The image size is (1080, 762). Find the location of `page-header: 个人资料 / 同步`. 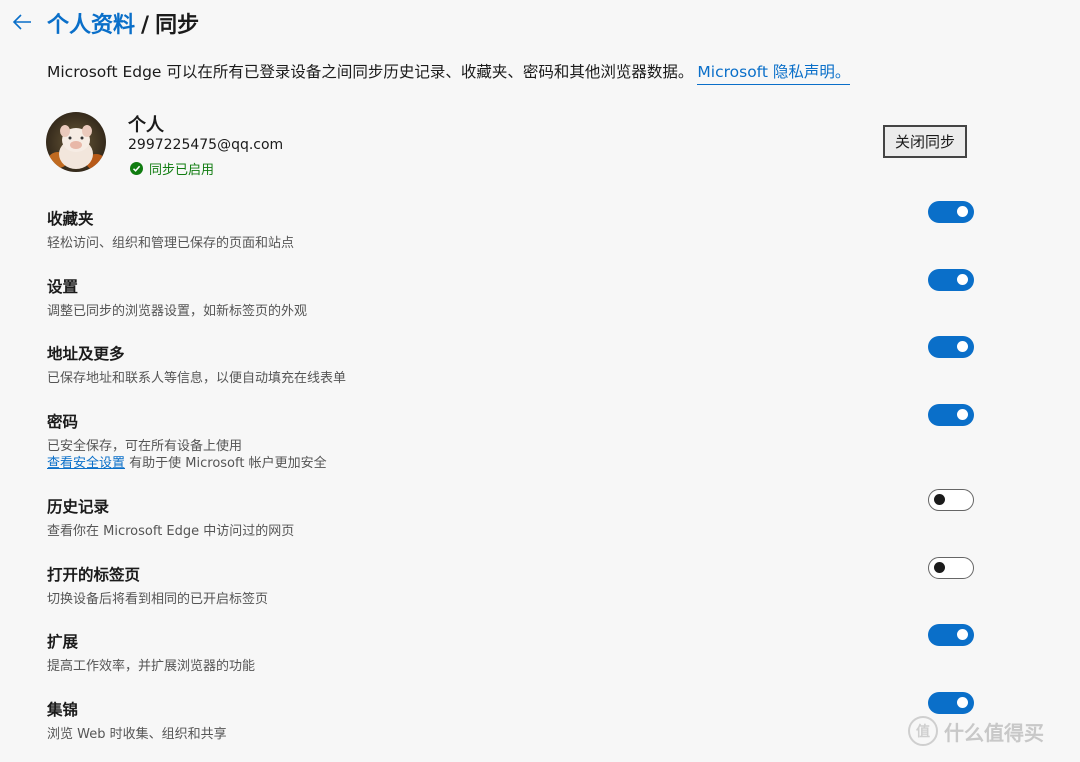

page-header: 个人资料 / 同步 is located at coordinates (540, 23).